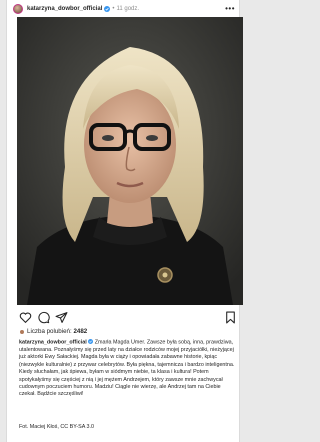  Describe the element at coordinates (25, 317) in the screenshot. I see `heart-icon` at that location.